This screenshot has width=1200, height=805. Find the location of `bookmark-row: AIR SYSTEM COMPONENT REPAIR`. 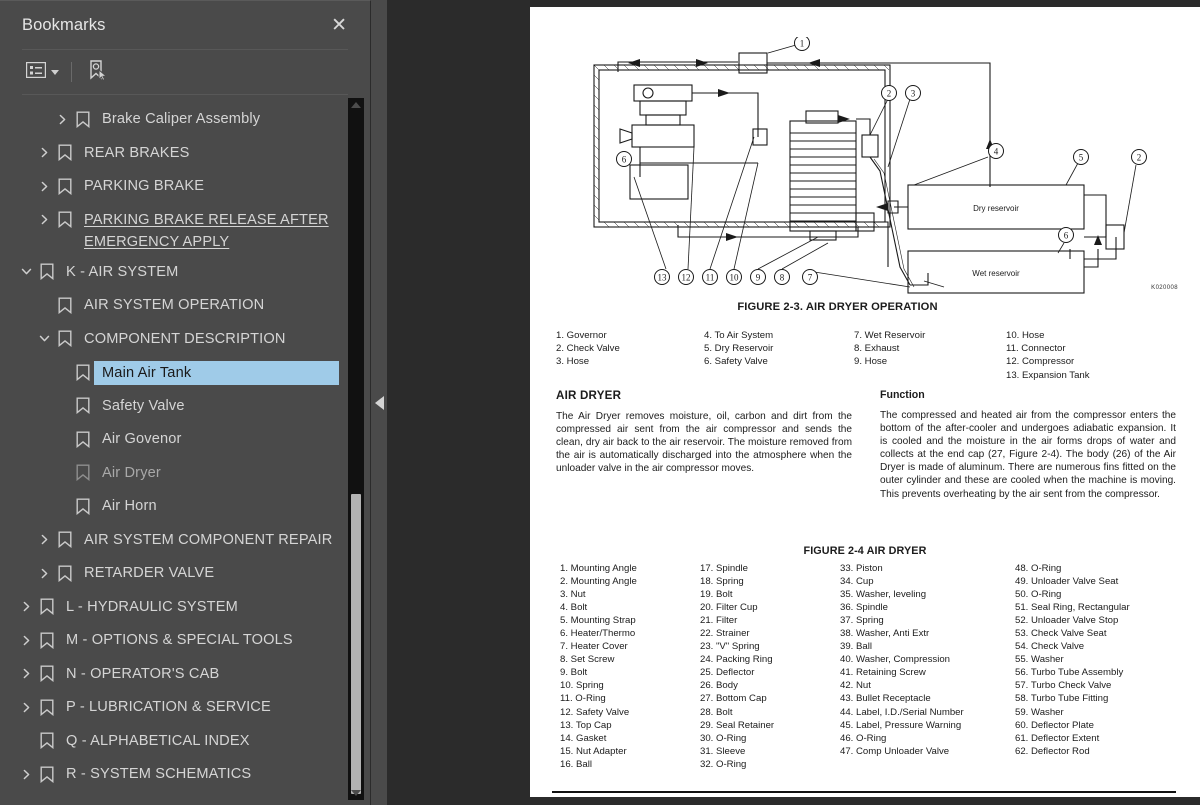

bookmark-row: AIR SYSTEM COMPONENT REPAIR is located at coordinates (172, 542).